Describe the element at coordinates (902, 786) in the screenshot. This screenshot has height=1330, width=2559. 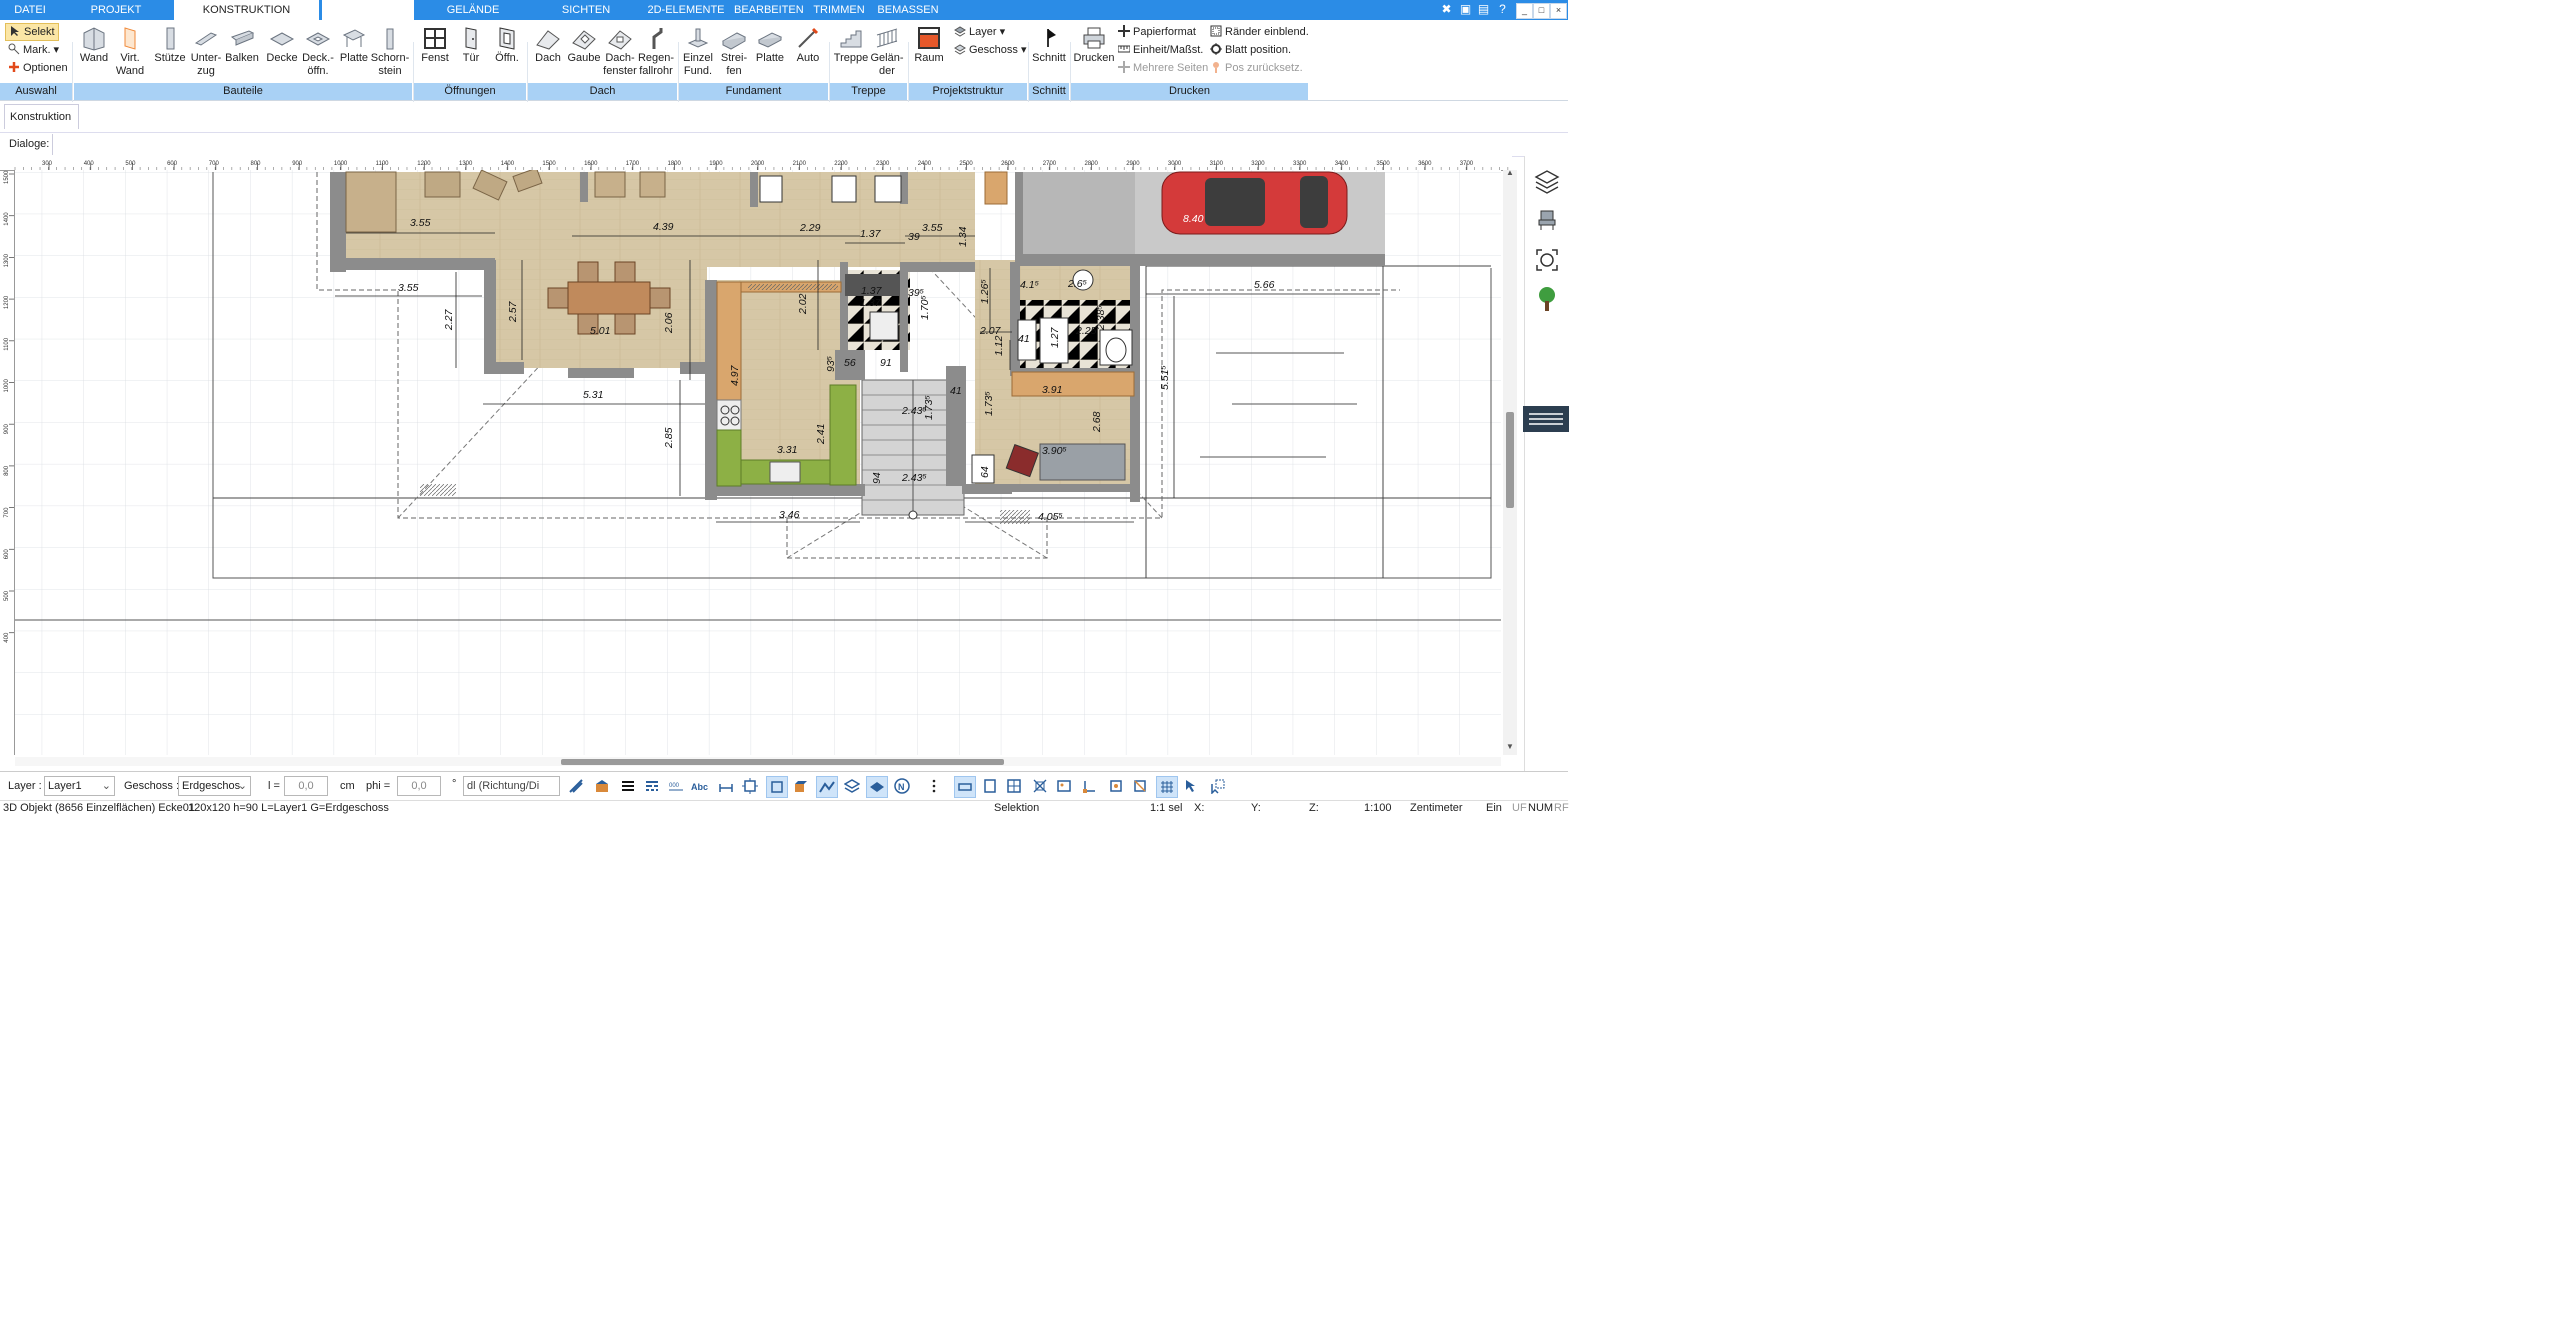
I see `north-icon: N` at that location.